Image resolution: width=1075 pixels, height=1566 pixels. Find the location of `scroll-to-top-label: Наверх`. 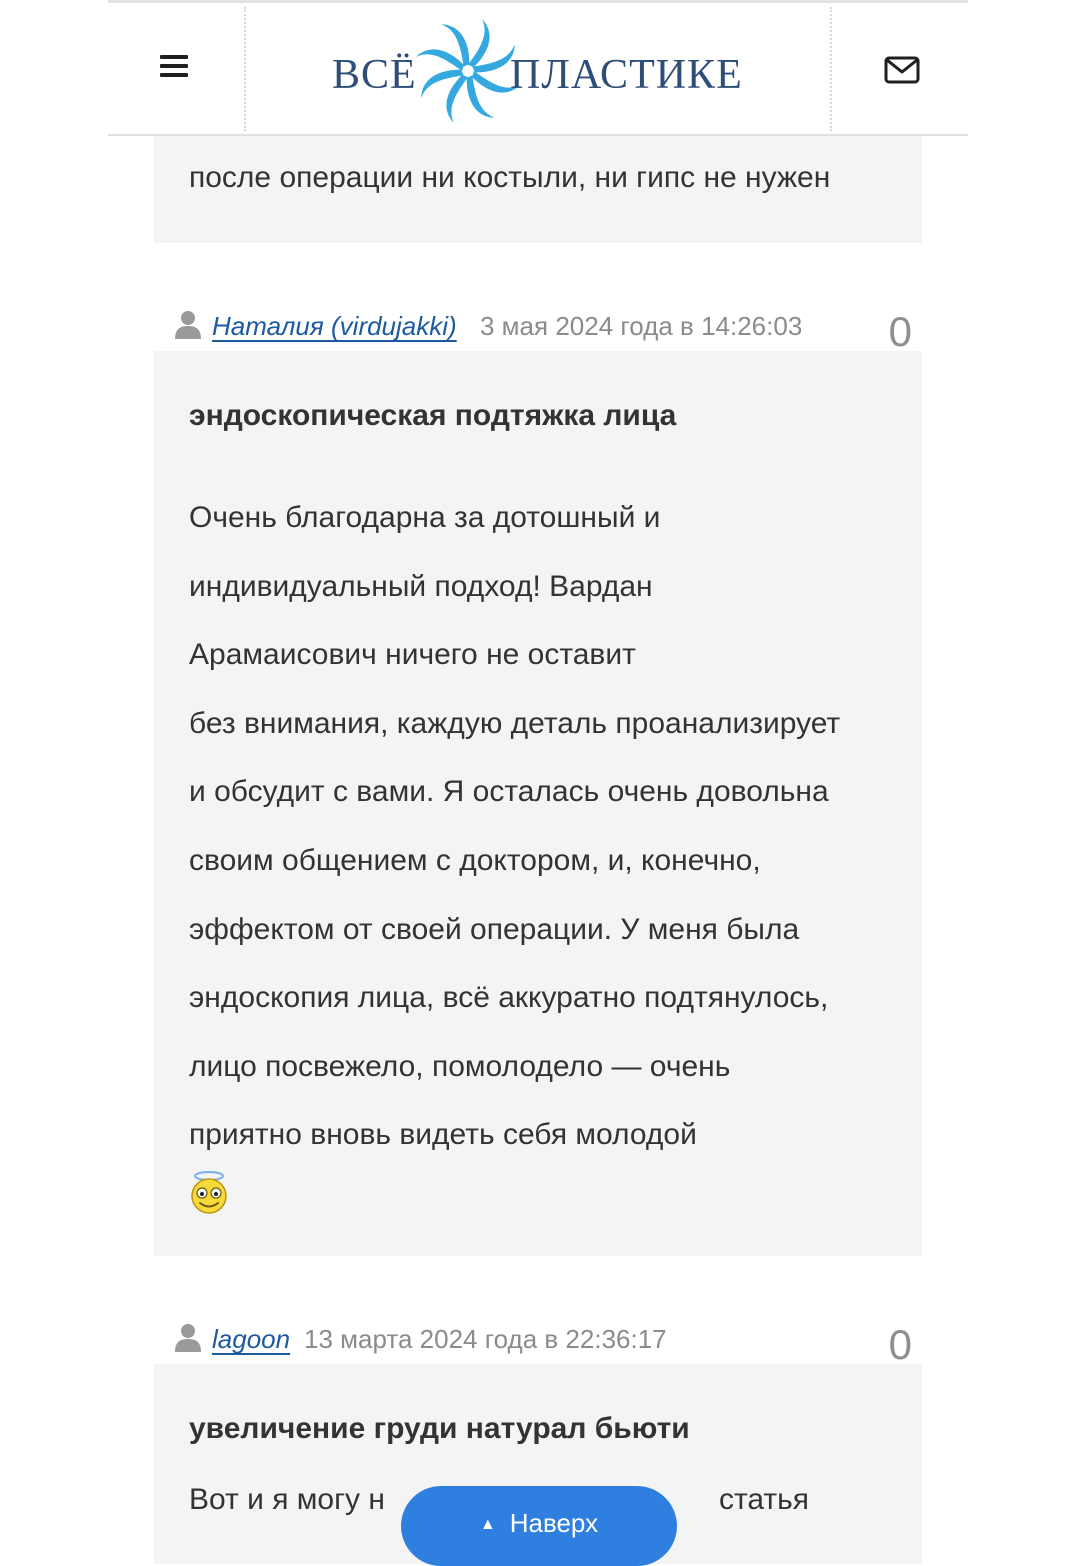

scroll-to-top-label: Наверх is located at coordinates (554, 1523).